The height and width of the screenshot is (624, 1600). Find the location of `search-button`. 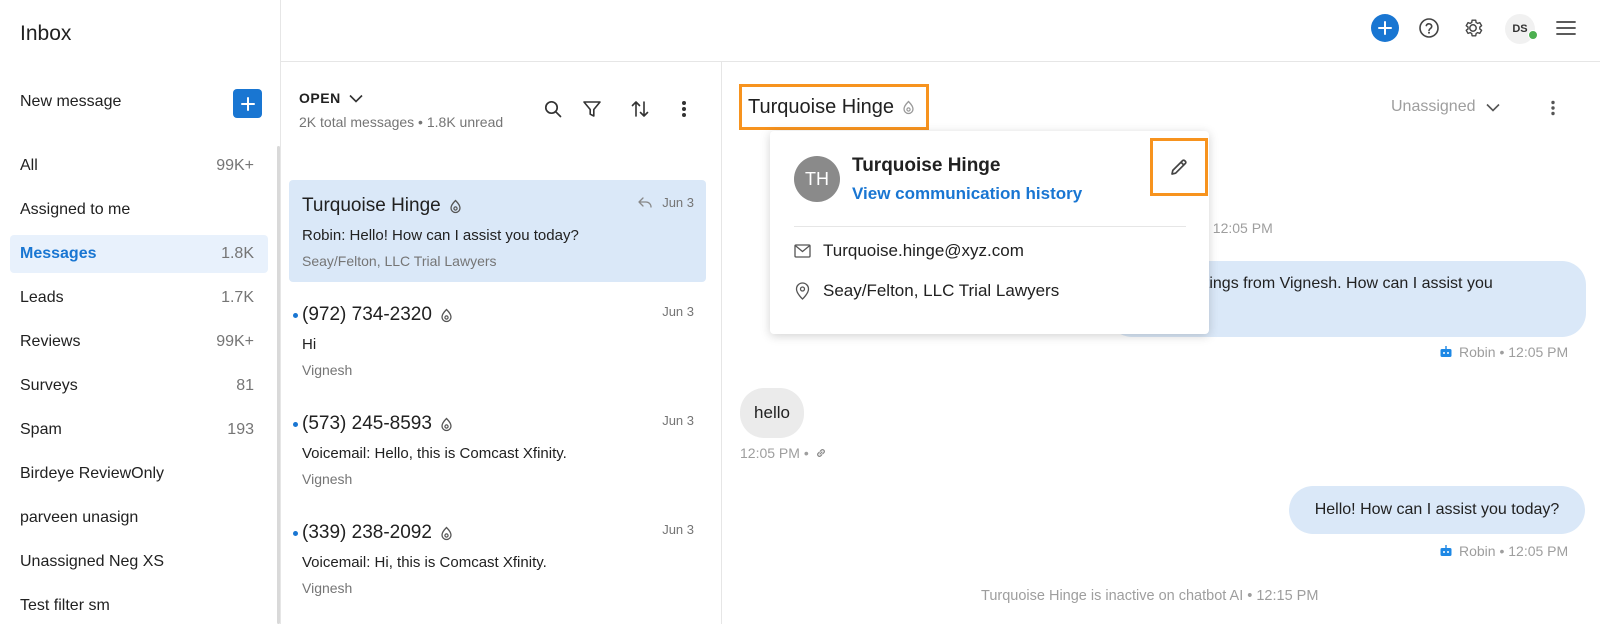

search-button is located at coordinates (553, 109).